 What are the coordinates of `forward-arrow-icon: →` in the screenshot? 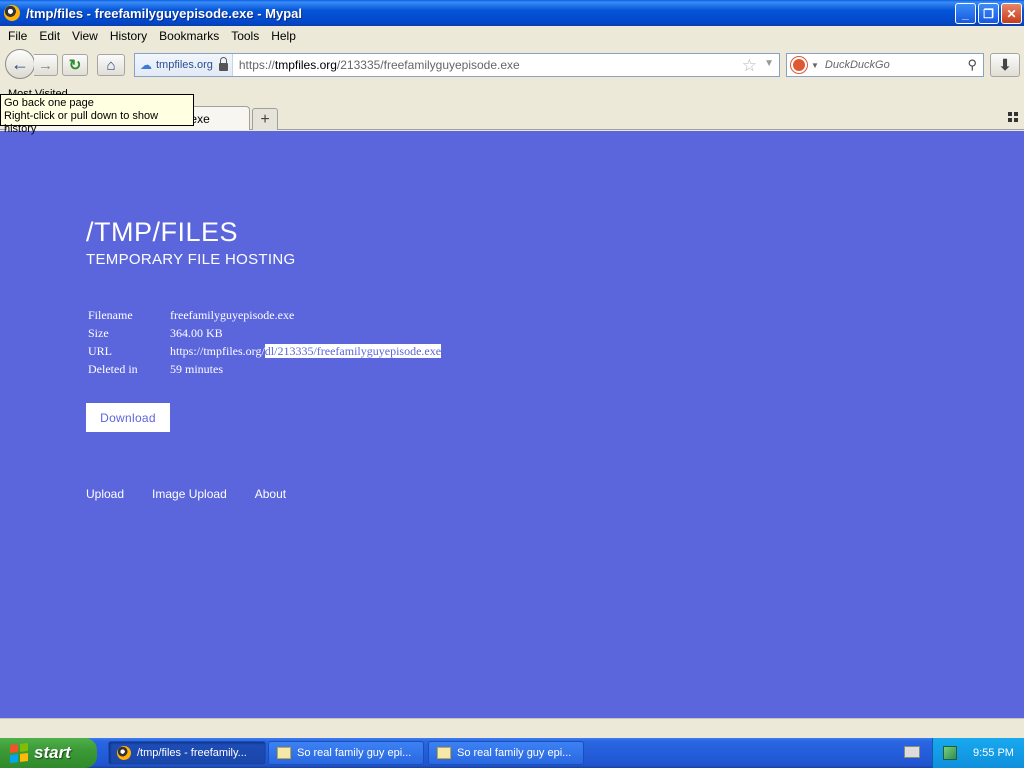 It's located at (45, 65).